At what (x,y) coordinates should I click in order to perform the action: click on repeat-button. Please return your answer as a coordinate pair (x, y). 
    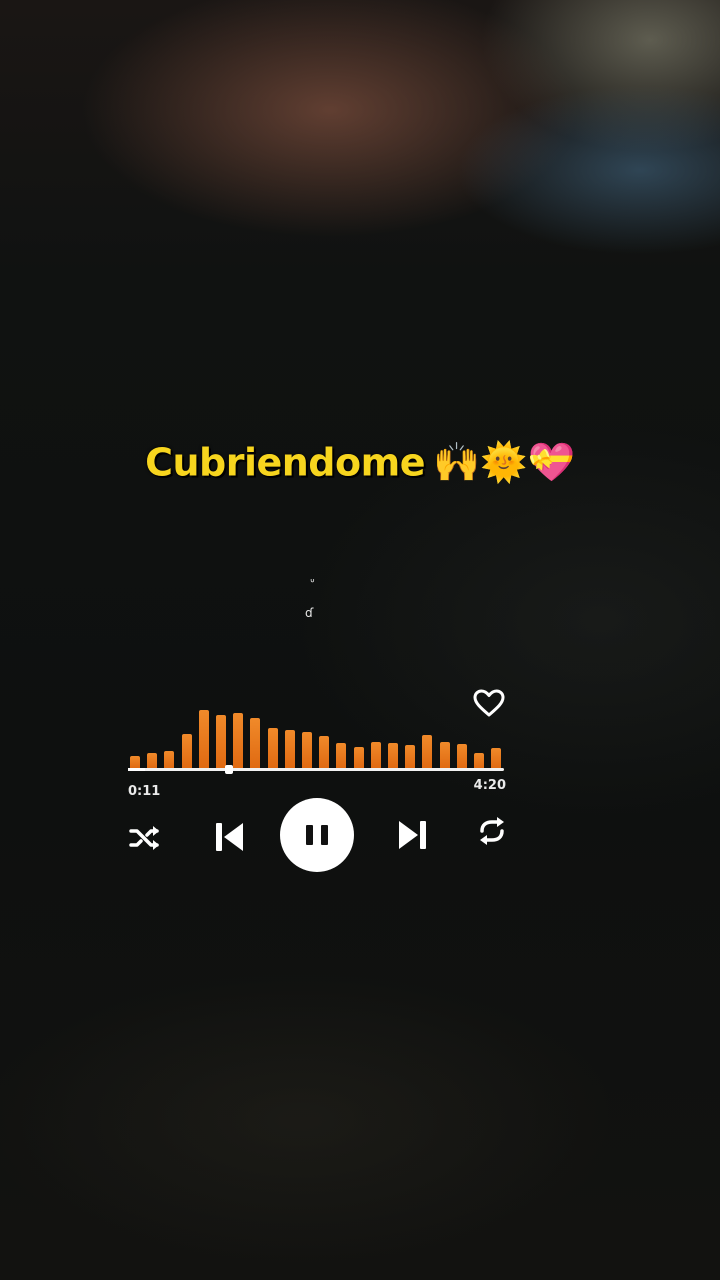
    Looking at the image, I should click on (492, 831).